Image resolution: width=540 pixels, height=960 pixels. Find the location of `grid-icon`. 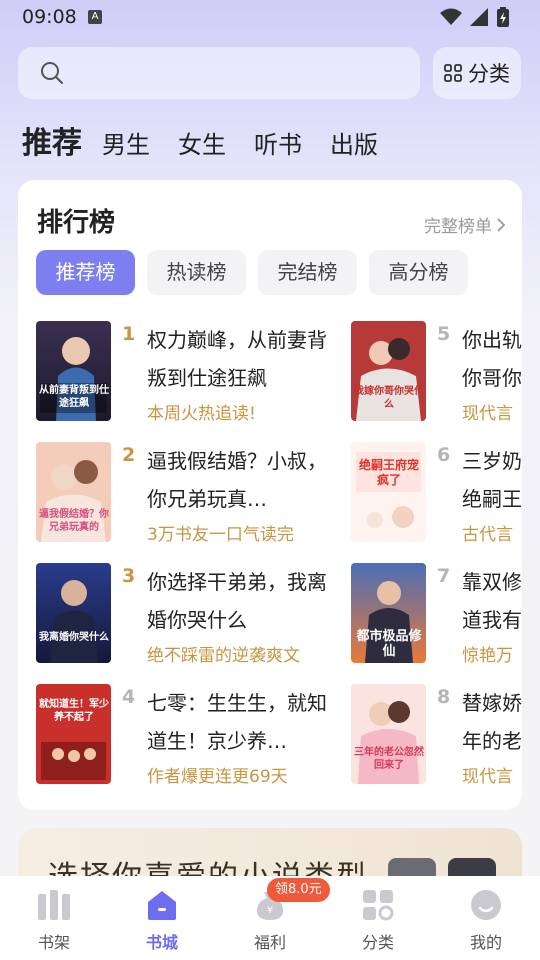

grid-icon is located at coordinates (453, 73).